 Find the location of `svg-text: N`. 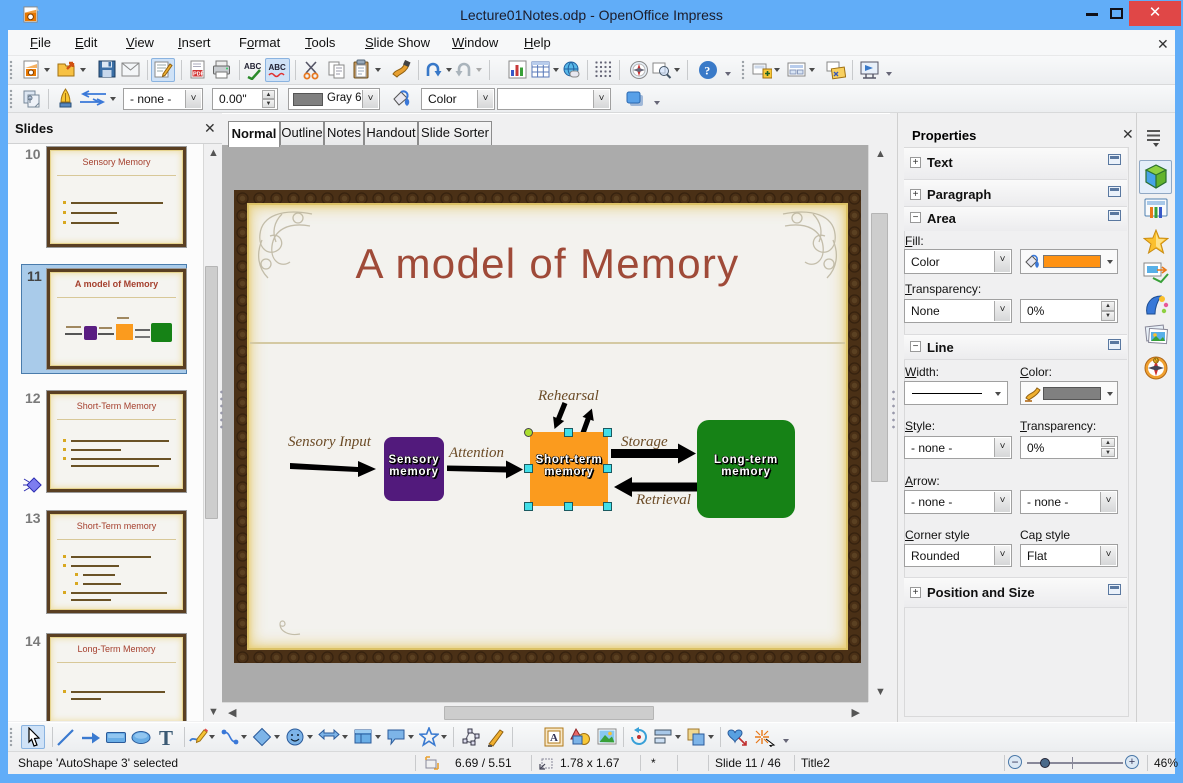

svg-text: N is located at coordinates (1156, 362).